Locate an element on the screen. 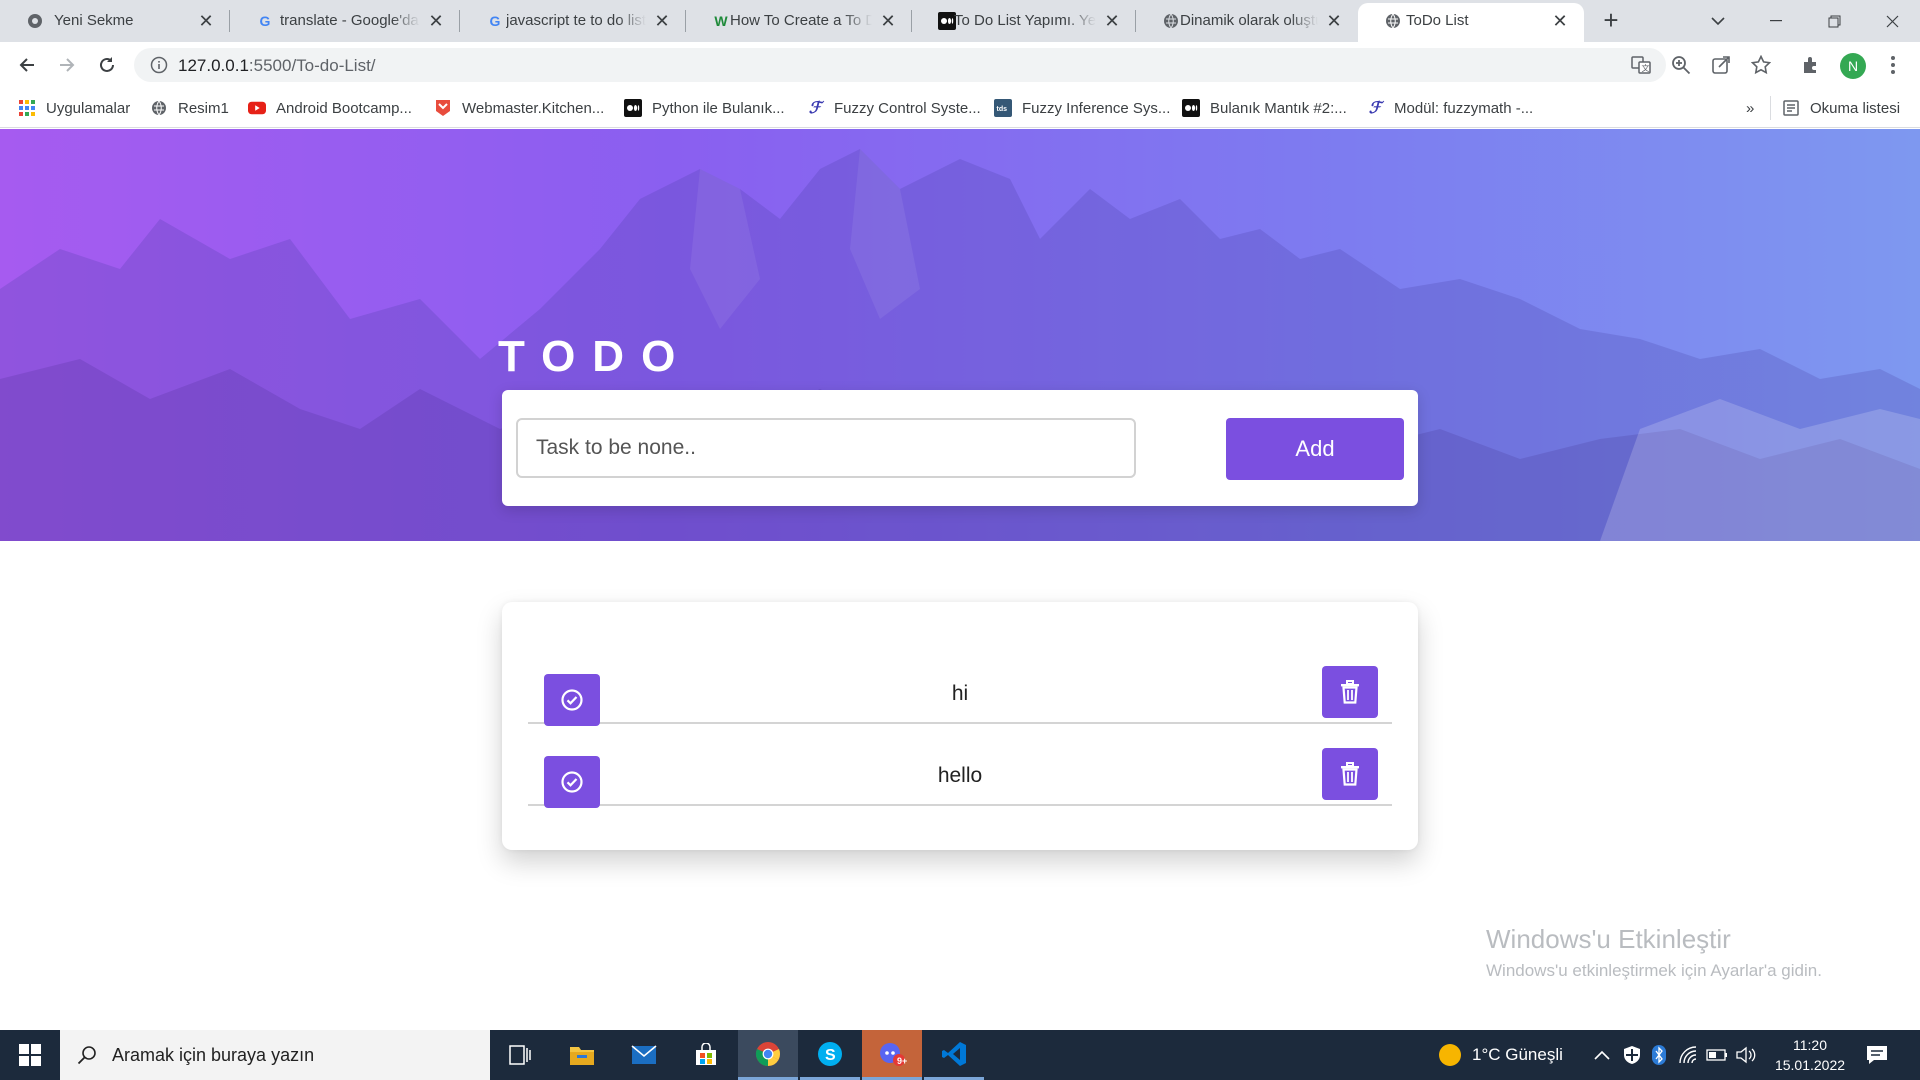  tab-title: ToDo List is located at coordinates (1437, 20).